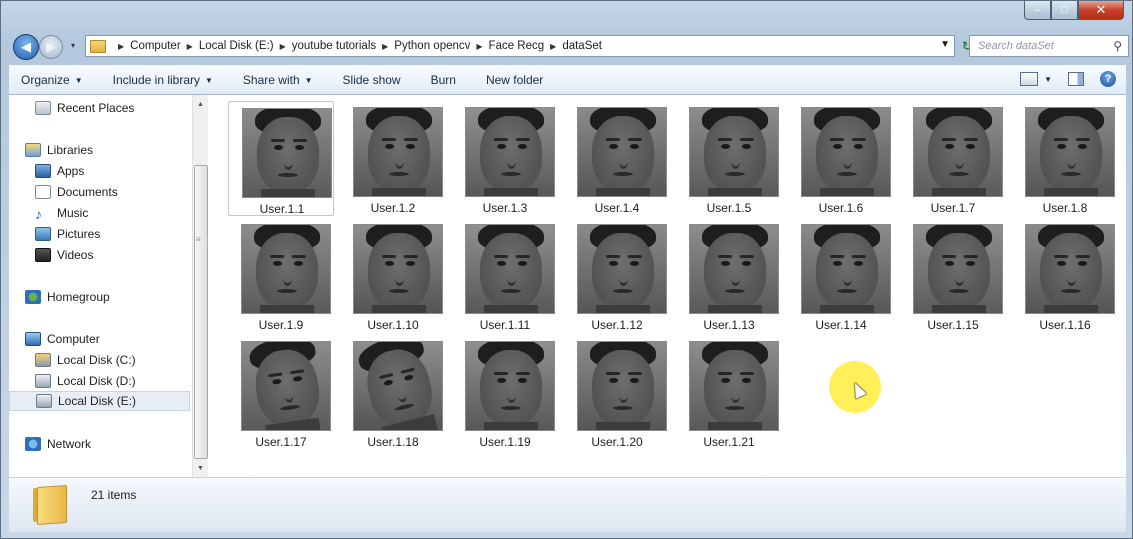 This screenshot has height=539, width=1133. What do you see at coordinates (505, 208) in the screenshot?
I see `file-name: User.1.3` at bounding box center [505, 208].